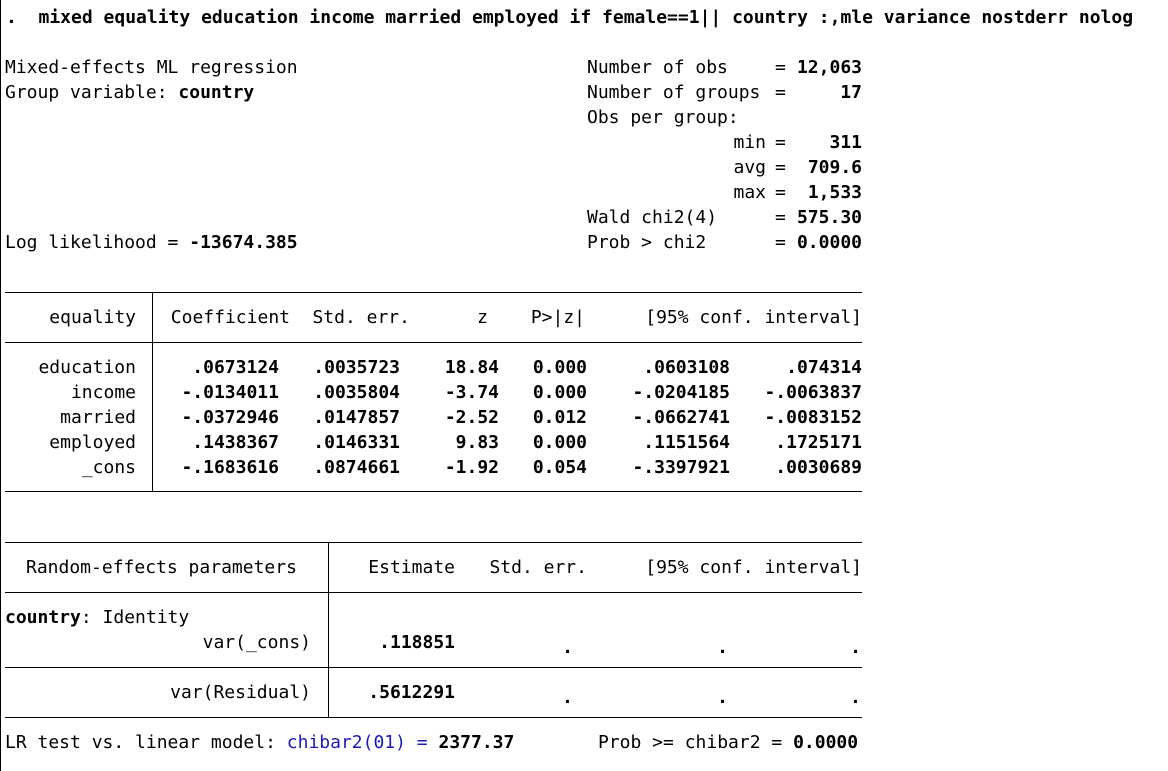  What do you see at coordinates (818, 442) in the screenshot?
I see `row-ci-upper: .1725171` at bounding box center [818, 442].